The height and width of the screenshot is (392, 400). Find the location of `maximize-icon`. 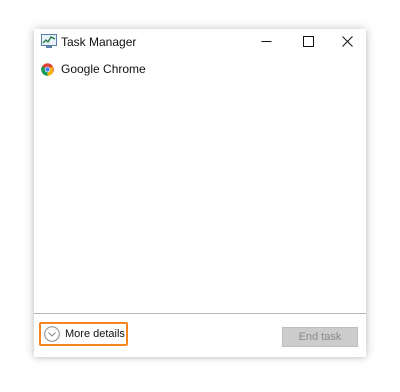

maximize-icon is located at coordinates (308, 41).